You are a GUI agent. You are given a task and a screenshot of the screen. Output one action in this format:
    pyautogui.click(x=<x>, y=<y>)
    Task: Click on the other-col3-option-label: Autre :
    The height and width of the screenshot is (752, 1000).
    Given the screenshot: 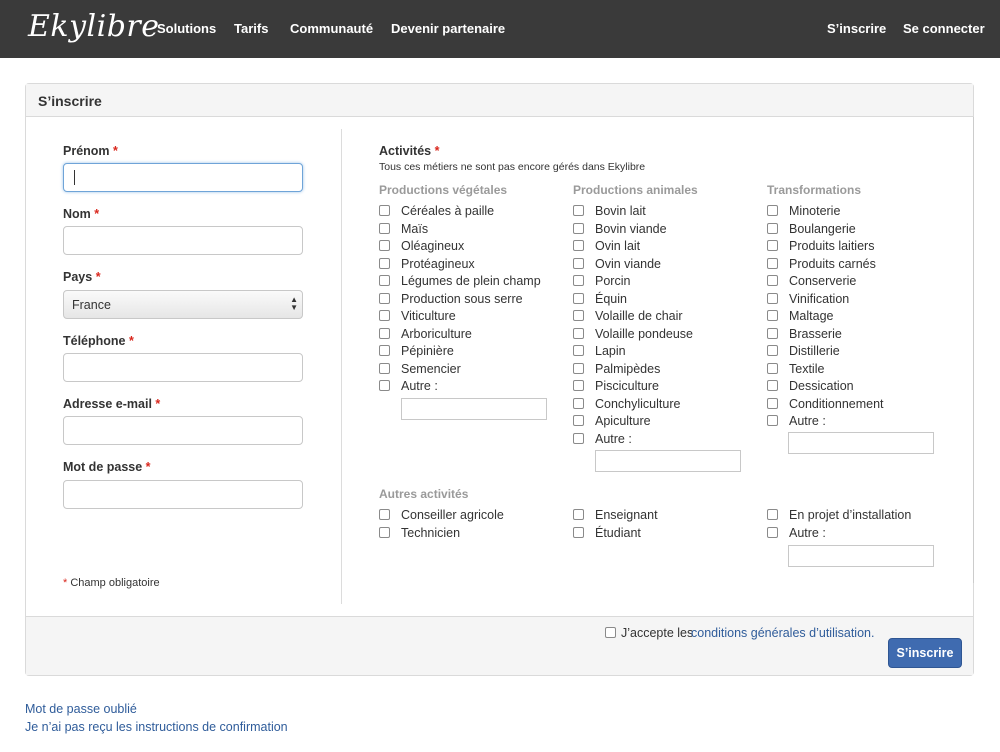 What is the action you would take?
    pyautogui.click(x=807, y=532)
    